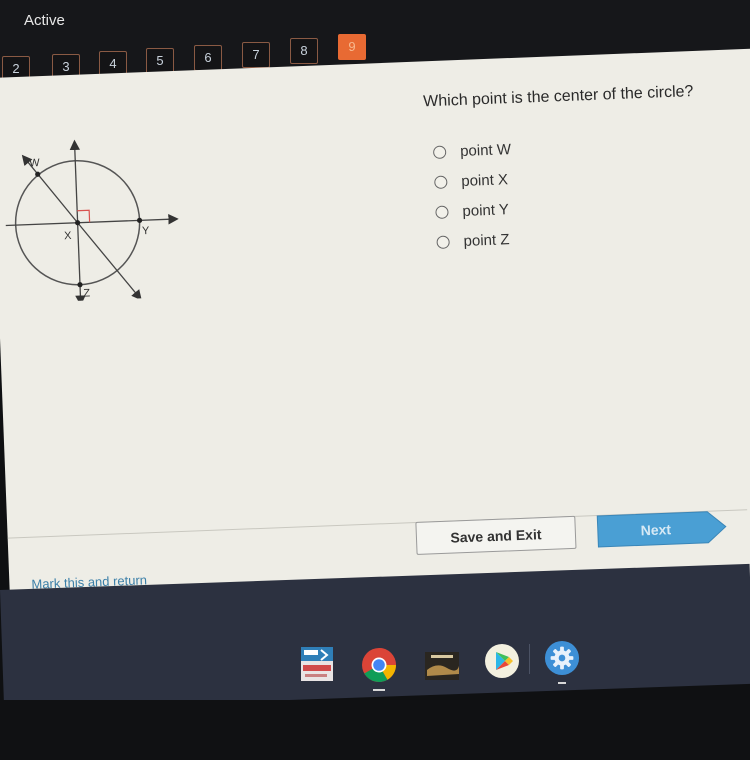  I want to click on option-label: point W, so click(485, 150).